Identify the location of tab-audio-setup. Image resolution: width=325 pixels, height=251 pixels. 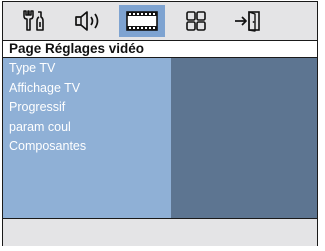
(88, 21).